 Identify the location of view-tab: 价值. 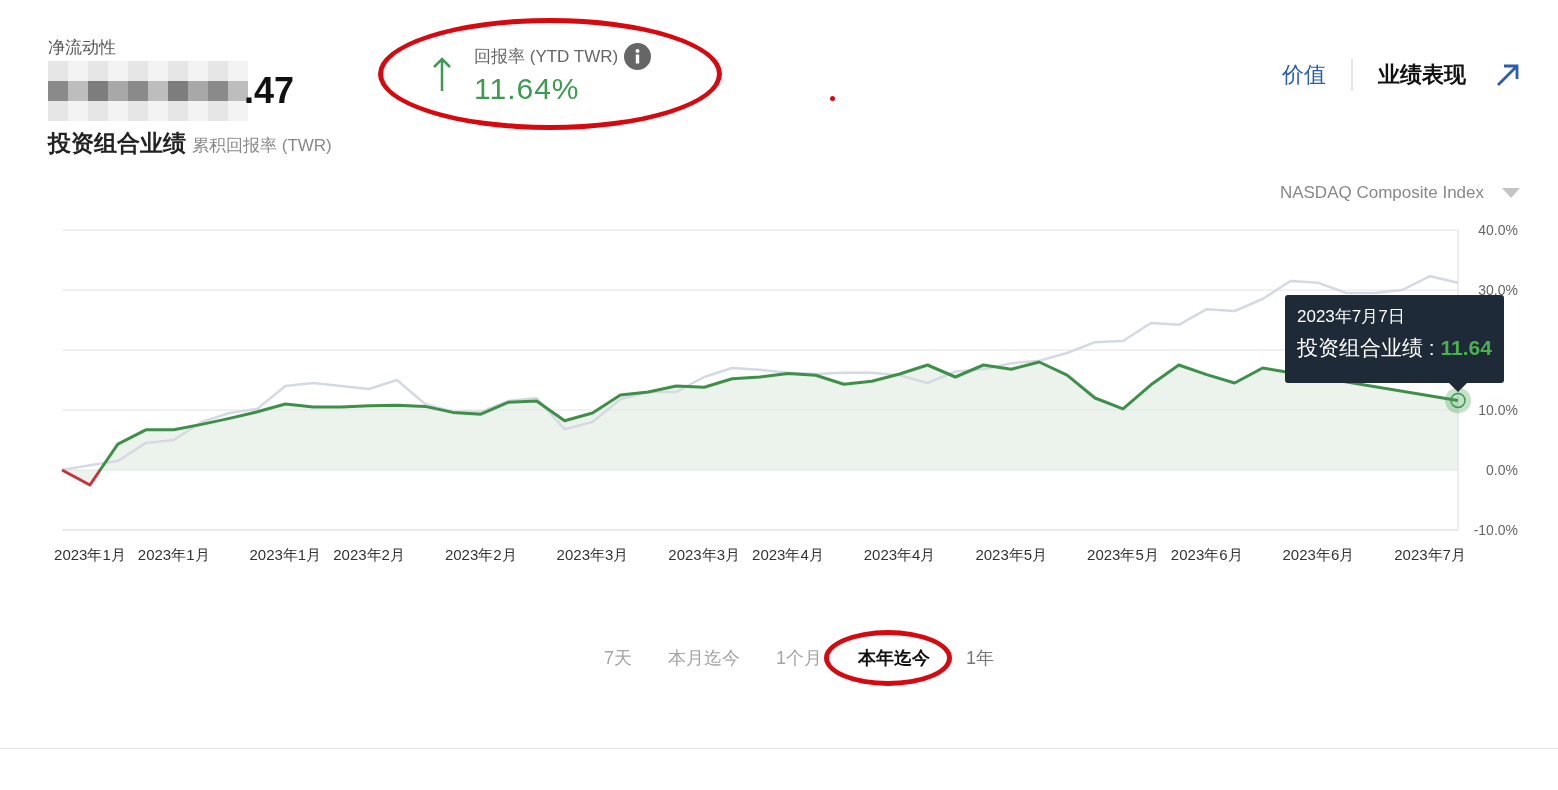
(1304, 75).